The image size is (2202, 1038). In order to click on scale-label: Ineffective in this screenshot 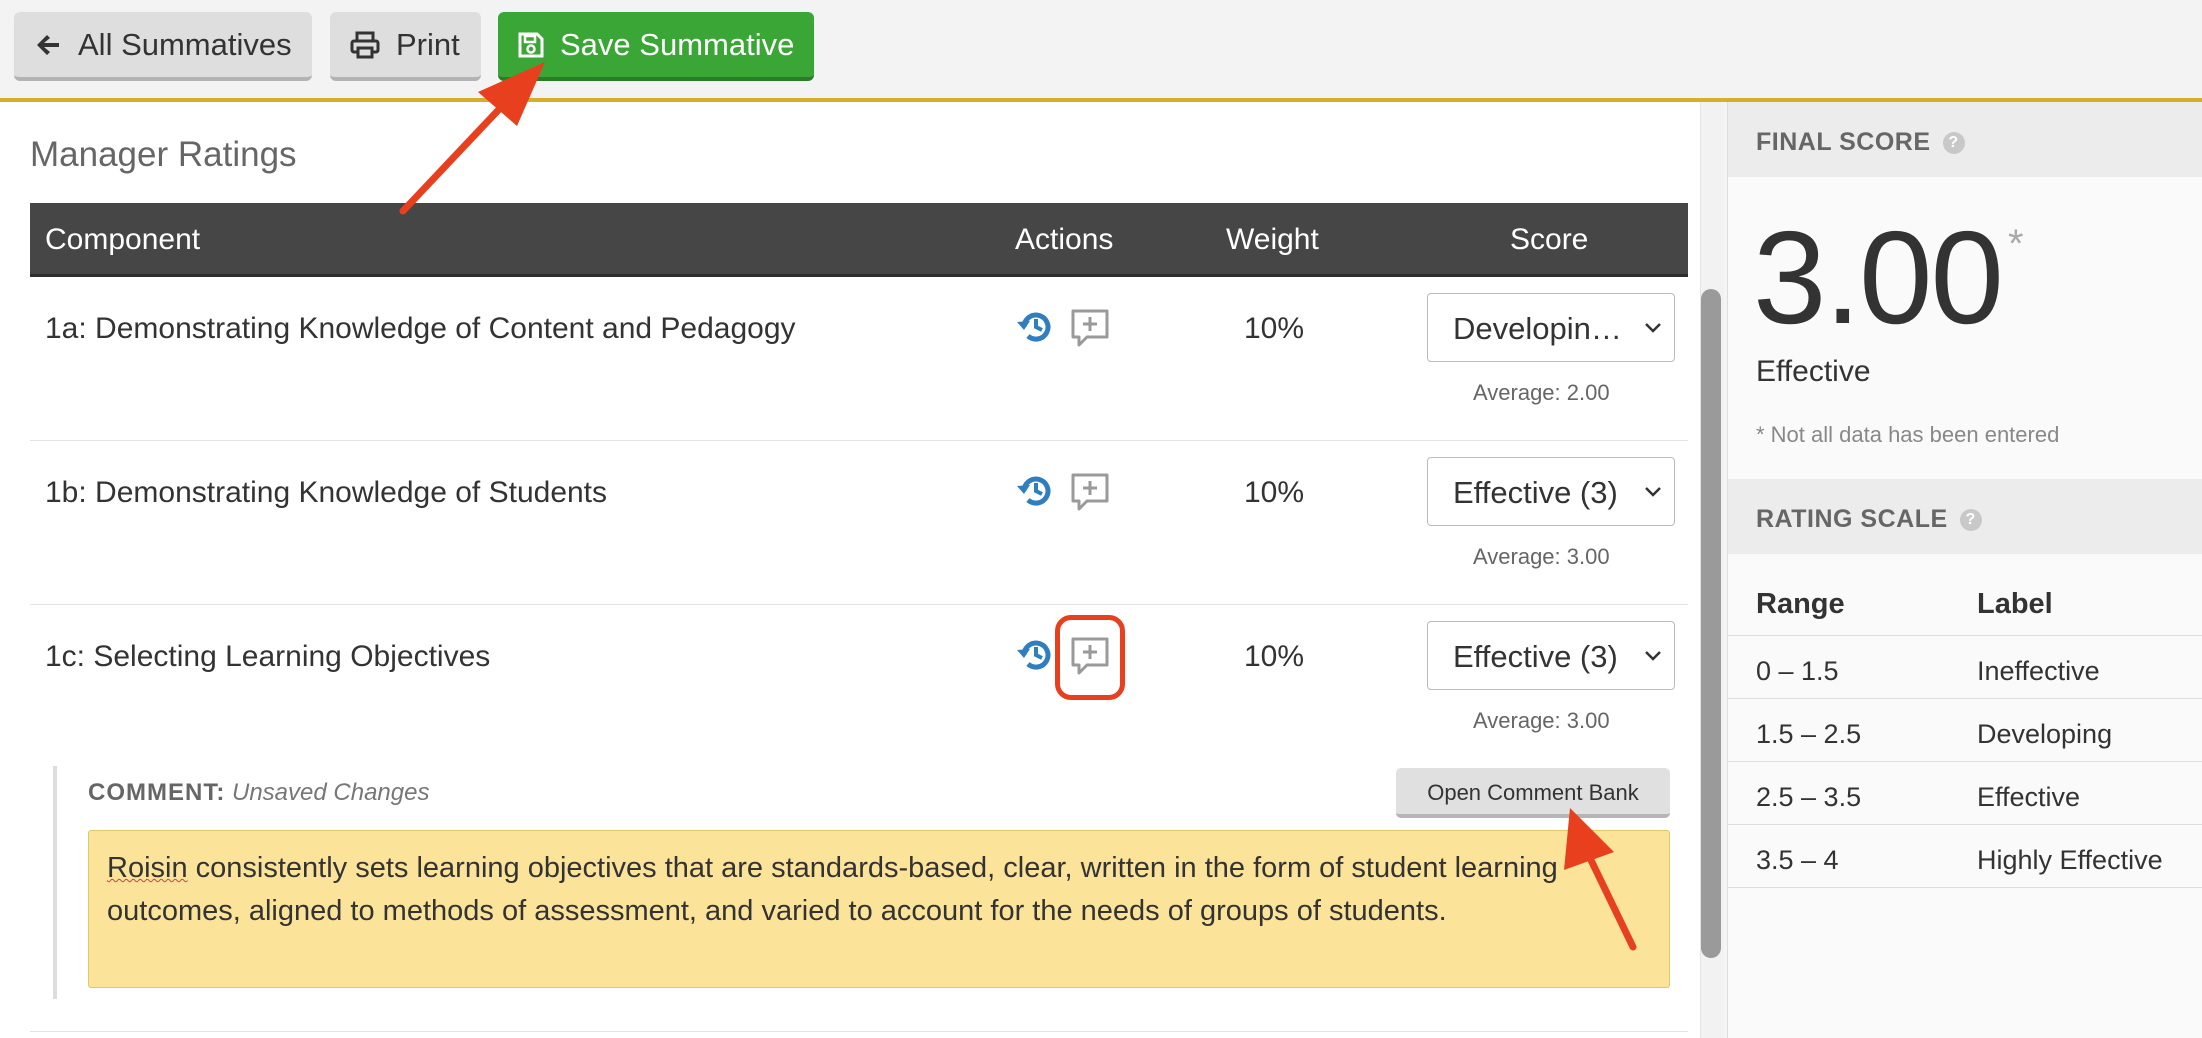, I will do `click(2038, 671)`.